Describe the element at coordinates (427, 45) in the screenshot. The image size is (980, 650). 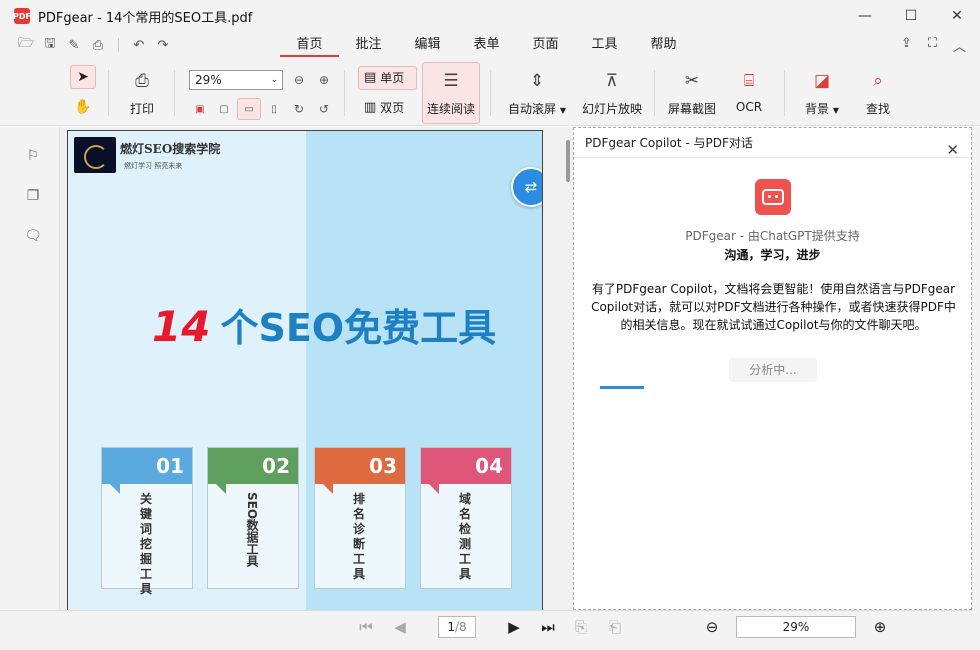
I see `tab-edit: 编辑` at that location.